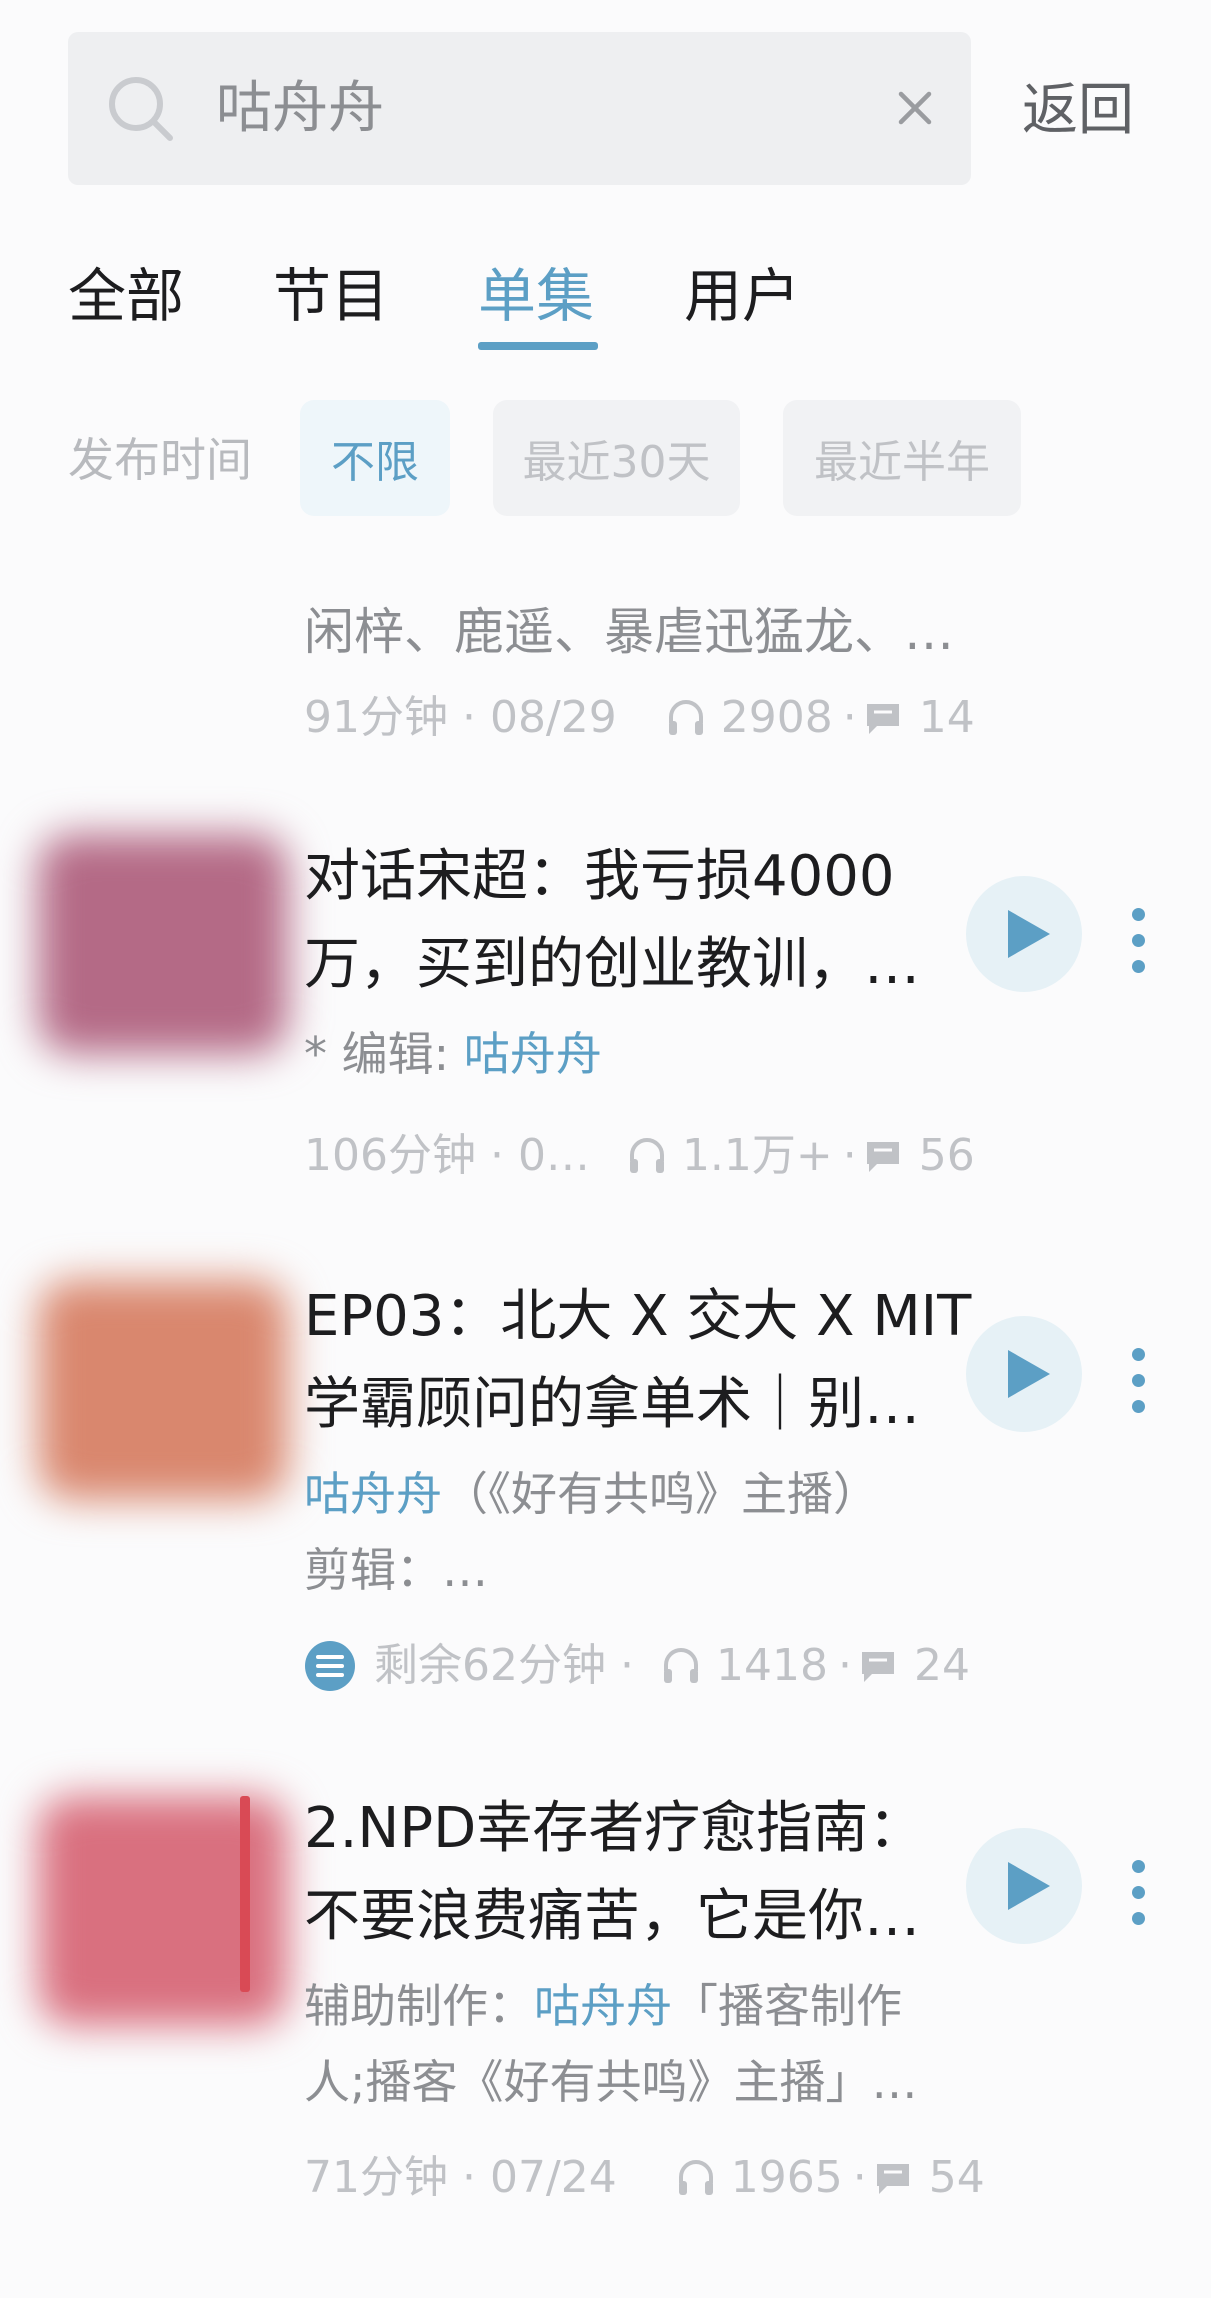  I want to click on comment-count: 54, so click(956, 2177).